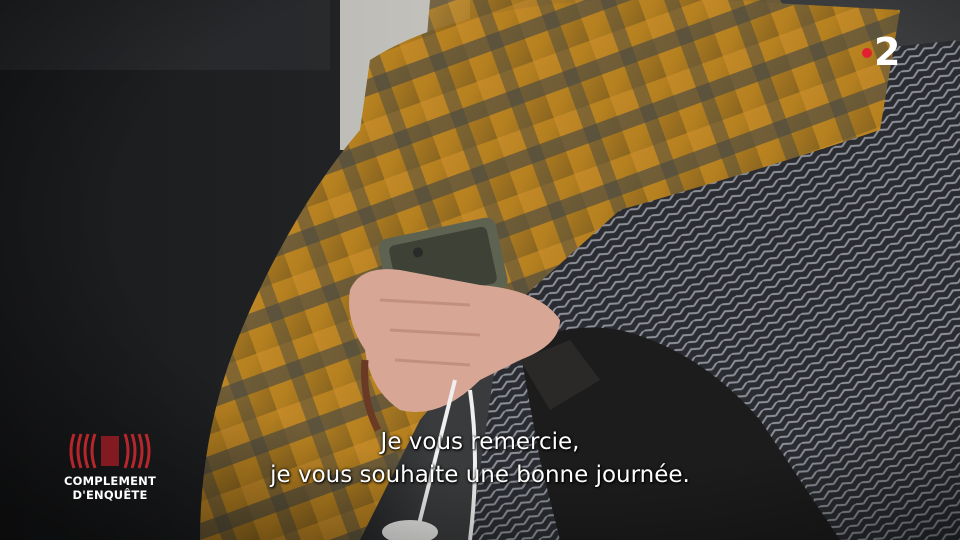 This screenshot has height=540, width=960. I want to click on show-logo-mark-icon, so click(110, 451).